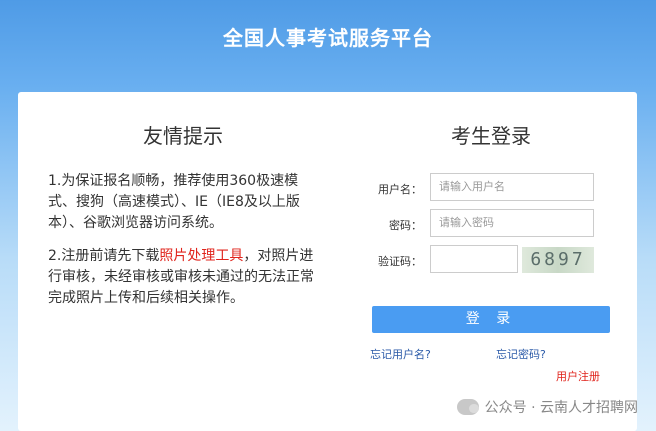 This screenshot has height=431, width=656. I want to click on watermark-text: 公众号 · 云南人才招聘网, so click(561, 408).